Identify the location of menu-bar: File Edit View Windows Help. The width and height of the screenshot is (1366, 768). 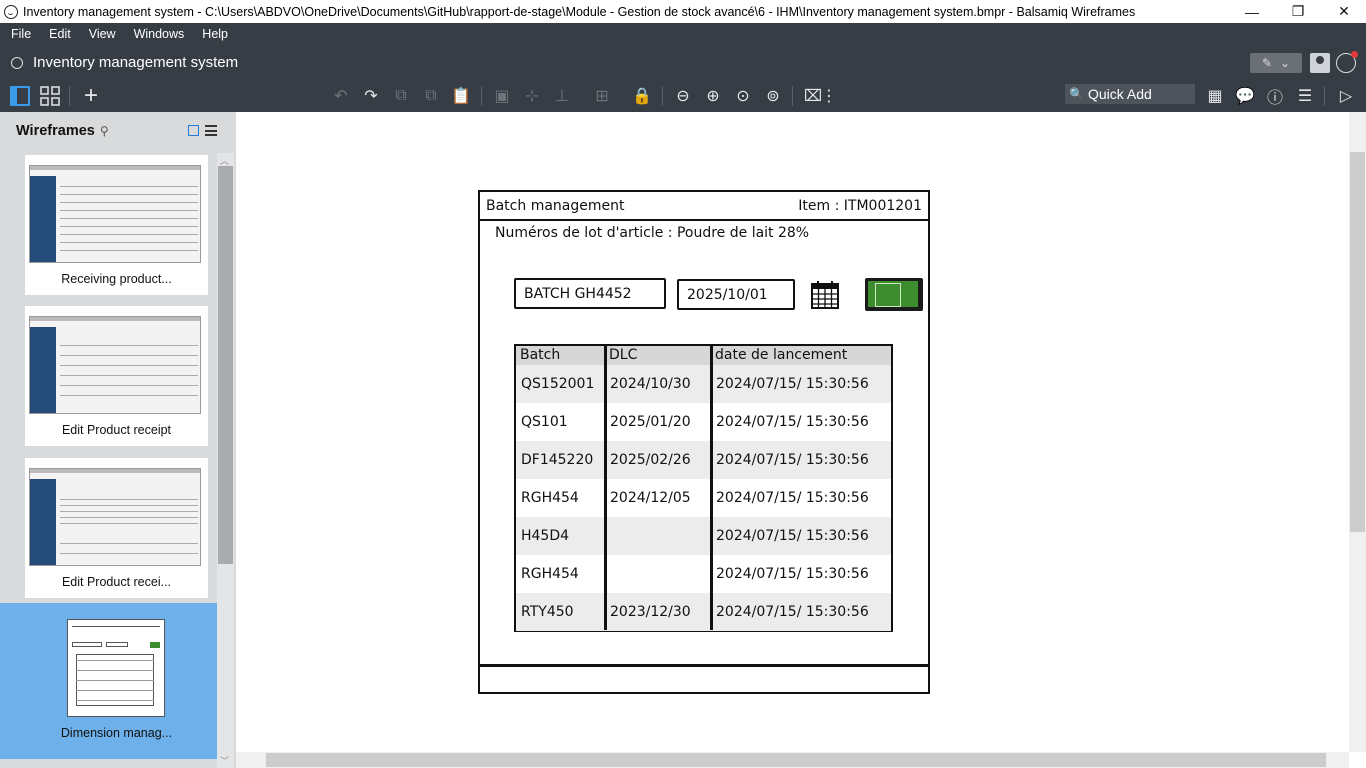
(683, 34).